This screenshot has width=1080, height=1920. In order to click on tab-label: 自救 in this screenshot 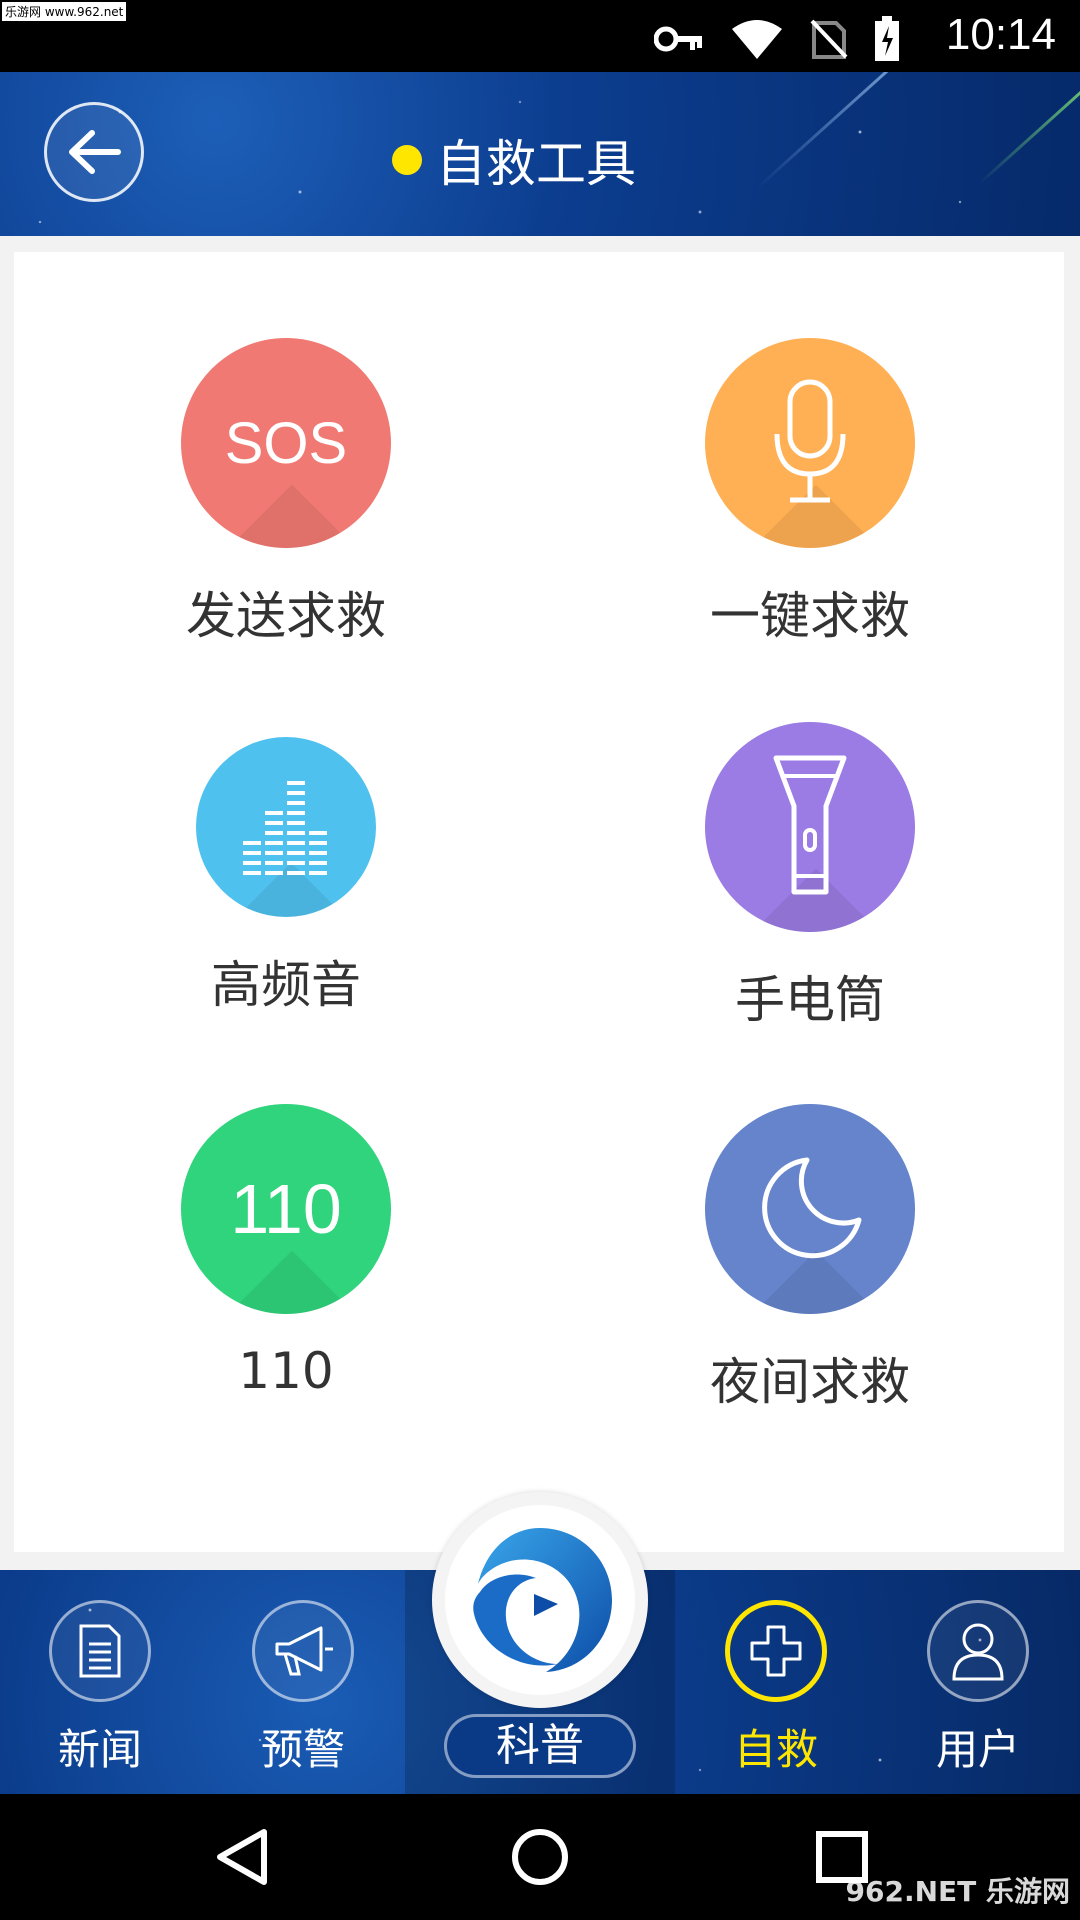, I will do `click(775, 1749)`.